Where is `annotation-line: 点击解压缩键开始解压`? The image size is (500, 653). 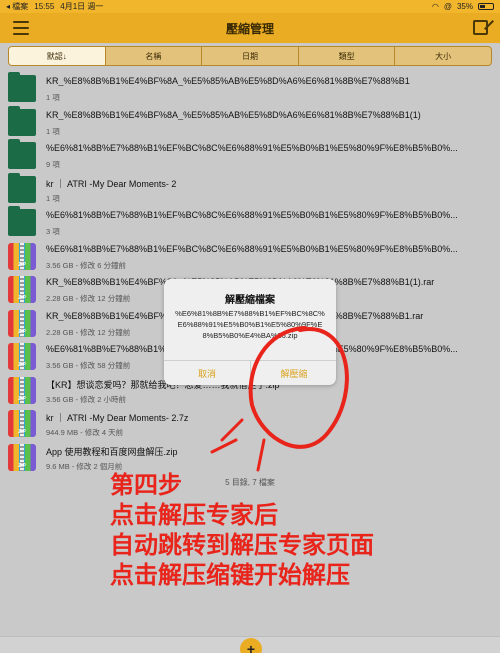
annotation-line: 点击解压缩键开始解压 is located at coordinates (230, 575).